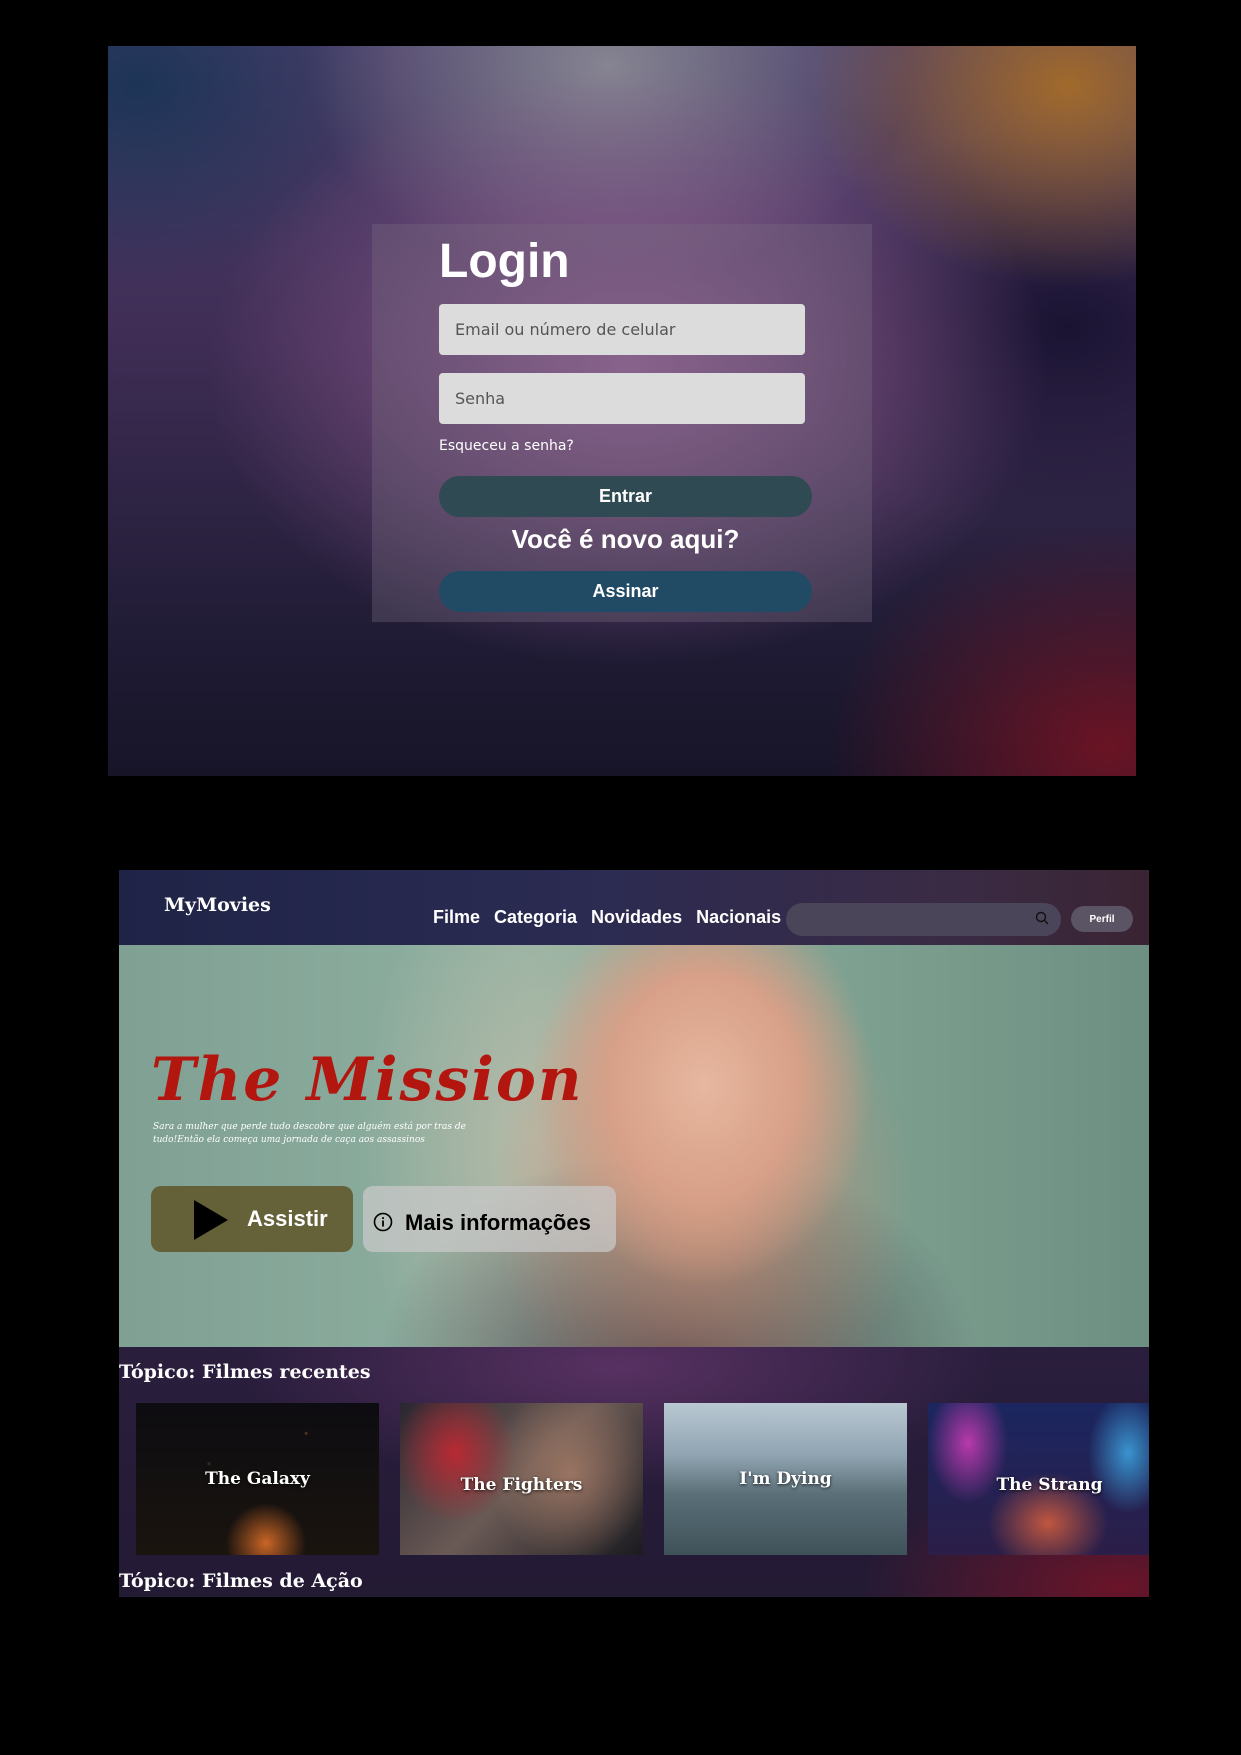 The height and width of the screenshot is (1755, 1241). I want to click on movie-card-title: The Fighters, so click(521, 1485).